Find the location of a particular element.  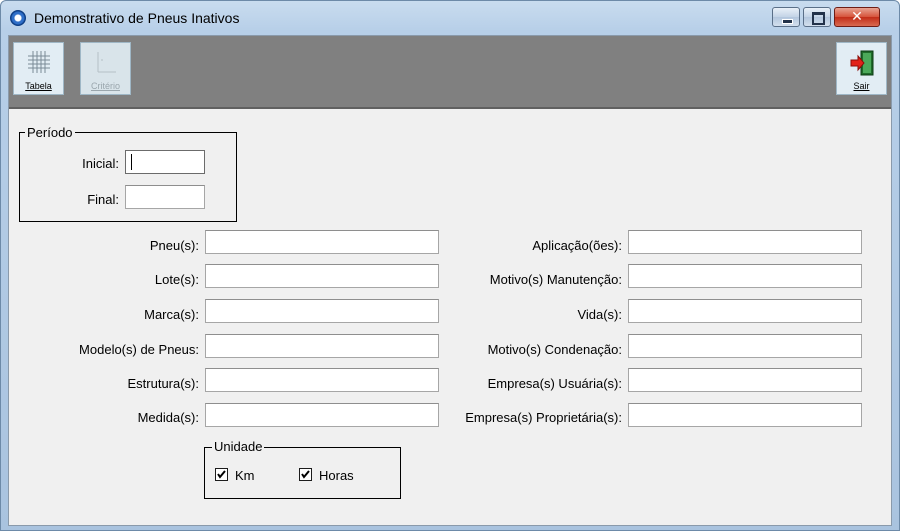

km-checkbox is located at coordinates (221, 474).